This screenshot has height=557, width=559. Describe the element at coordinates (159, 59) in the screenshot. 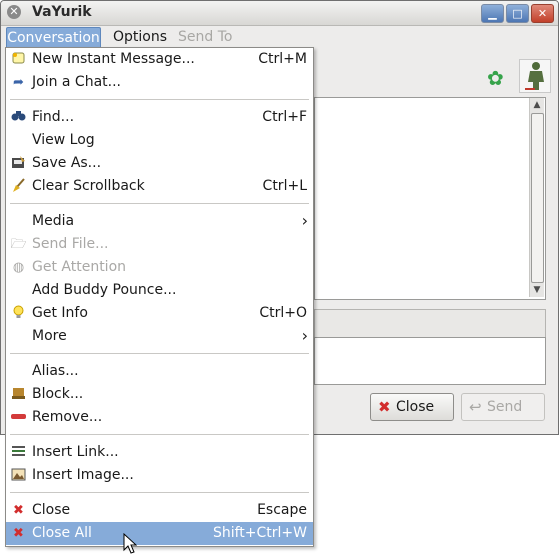

I see `menu-item-new-instant-message: New Instant Message... Ctrl+M` at that location.